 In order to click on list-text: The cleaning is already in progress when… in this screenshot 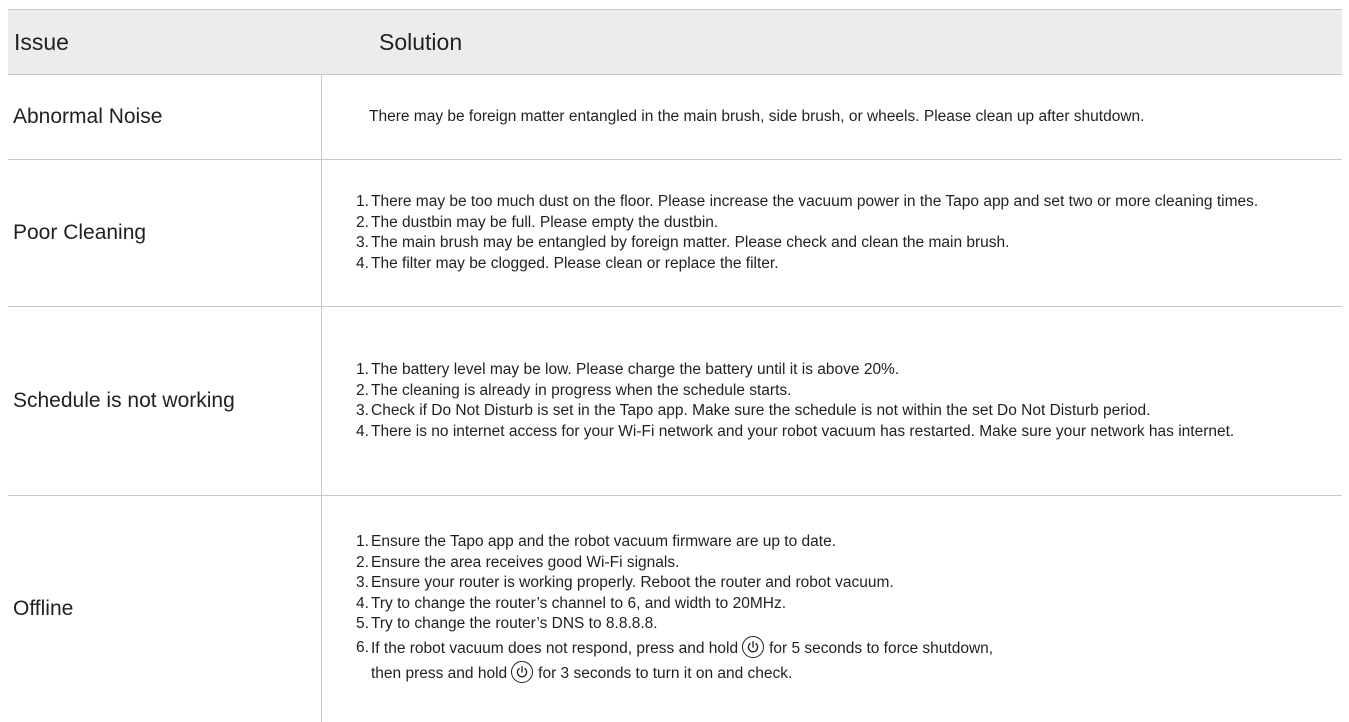, I will do `click(581, 390)`.